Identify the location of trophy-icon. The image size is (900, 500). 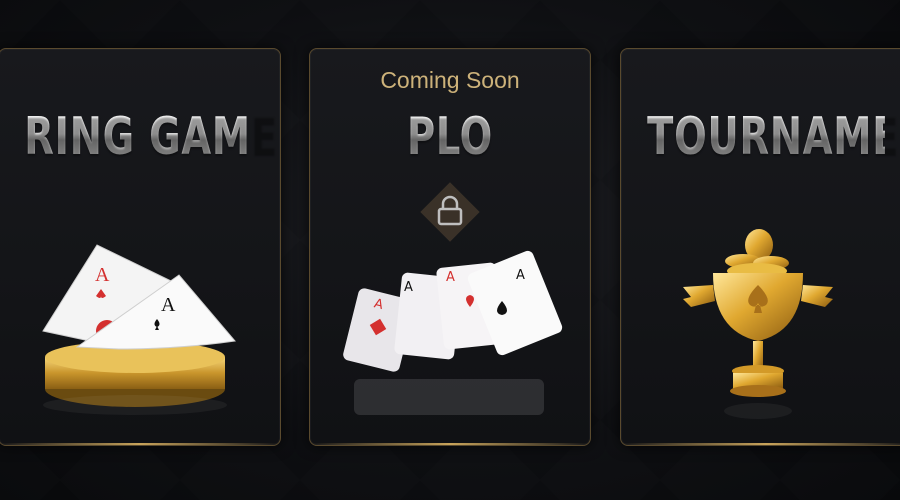
(758, 324).